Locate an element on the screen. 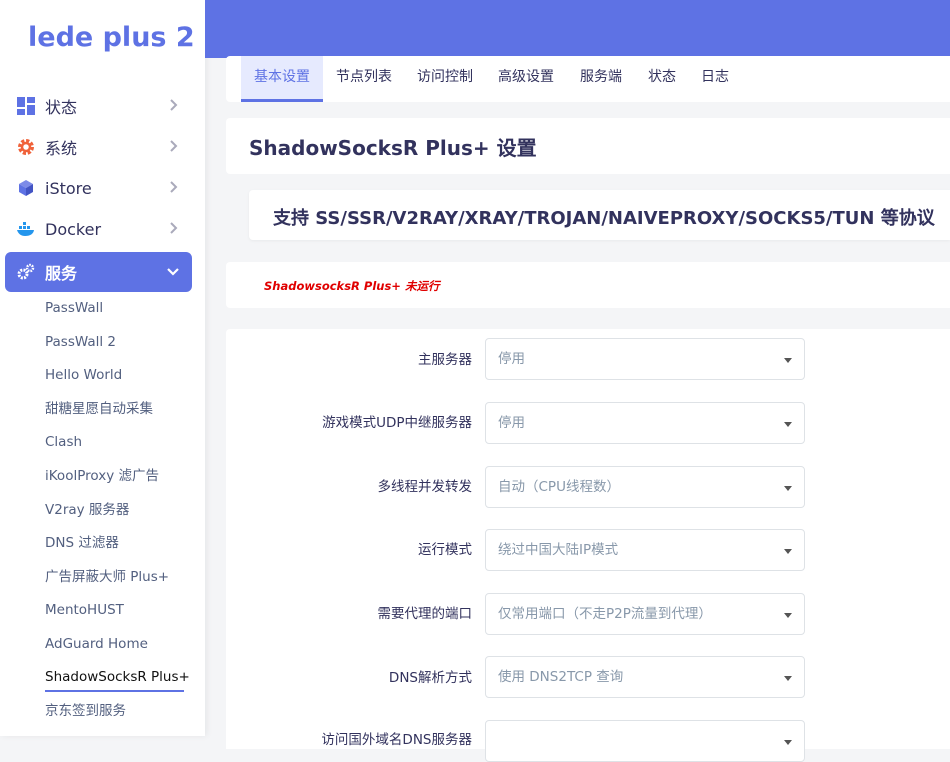 The height and width of the screenshot is (762, 950). dns-mode-select: 使用 DNS2TCP 查询 is located at coordinates (645, 677).